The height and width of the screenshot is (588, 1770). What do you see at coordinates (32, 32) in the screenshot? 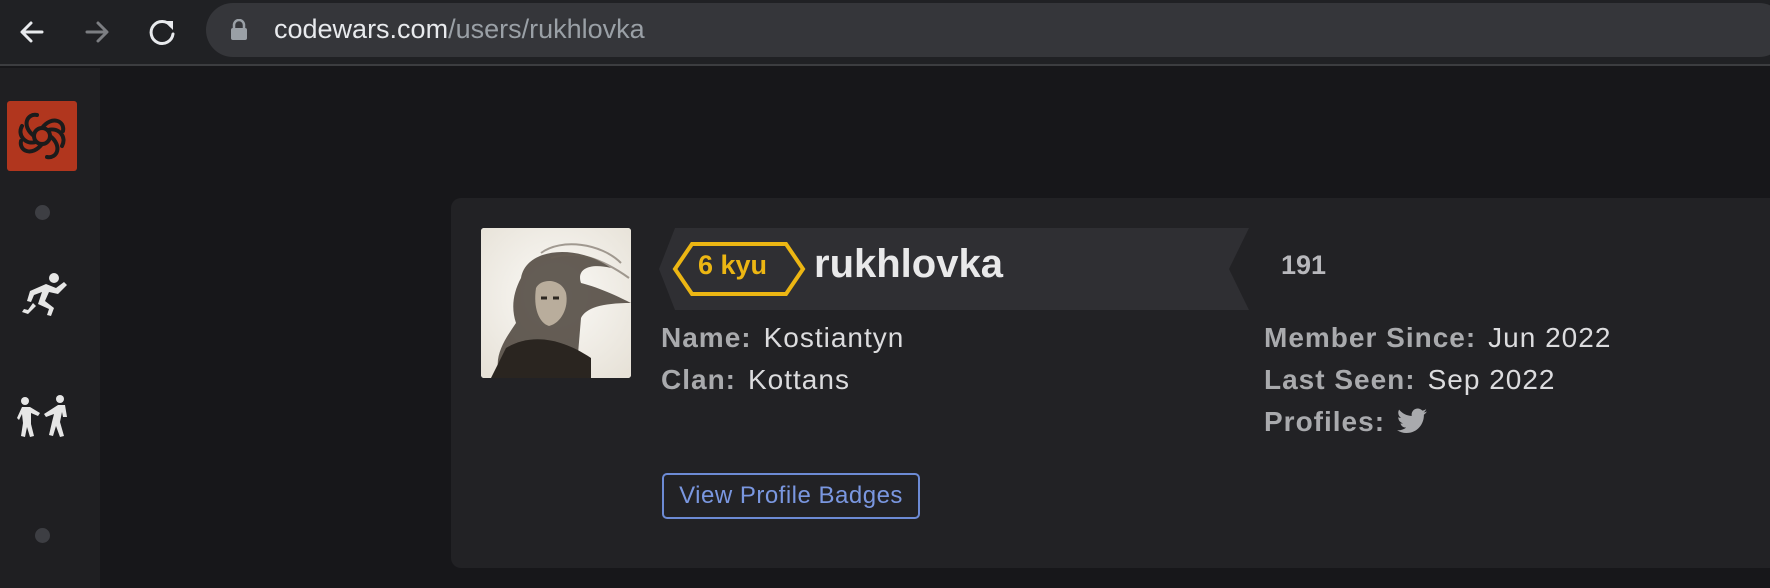
I see `back-arrow-icon` at bounding box center [32, 32].